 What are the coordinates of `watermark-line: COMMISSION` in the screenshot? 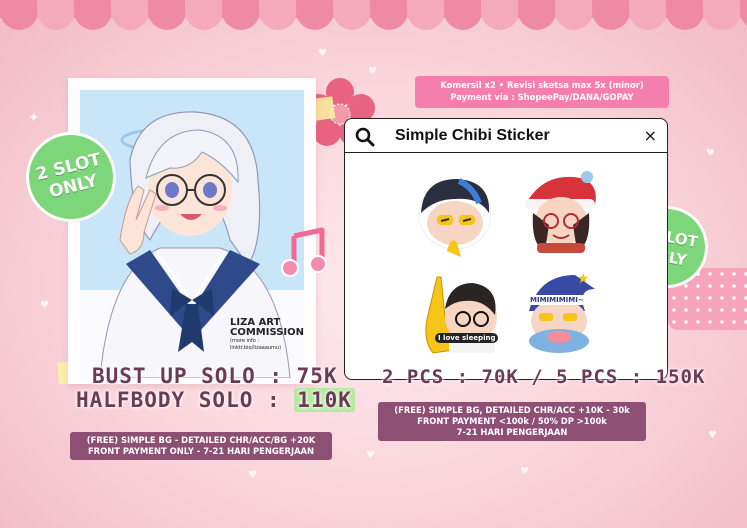 It's located at (267, 332).